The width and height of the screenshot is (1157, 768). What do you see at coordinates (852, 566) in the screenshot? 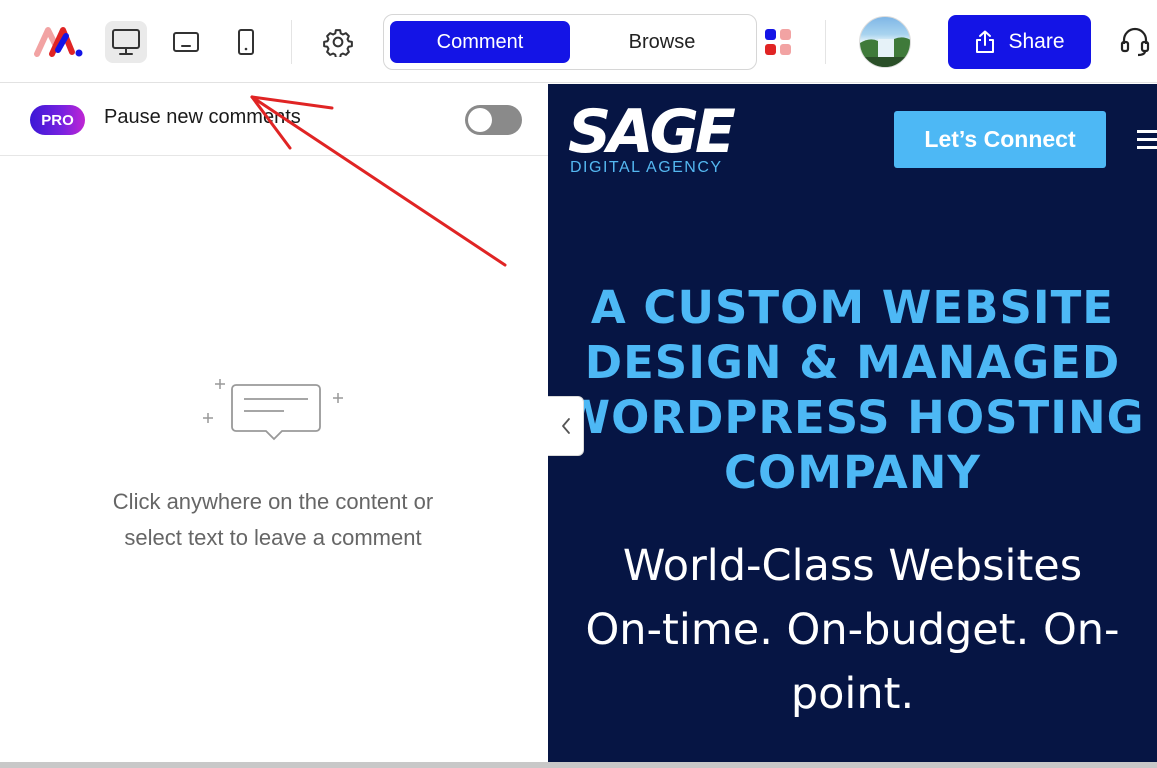
I see `hero-subheadline-line: World-Class Websites` at bounding box center [852, 566].